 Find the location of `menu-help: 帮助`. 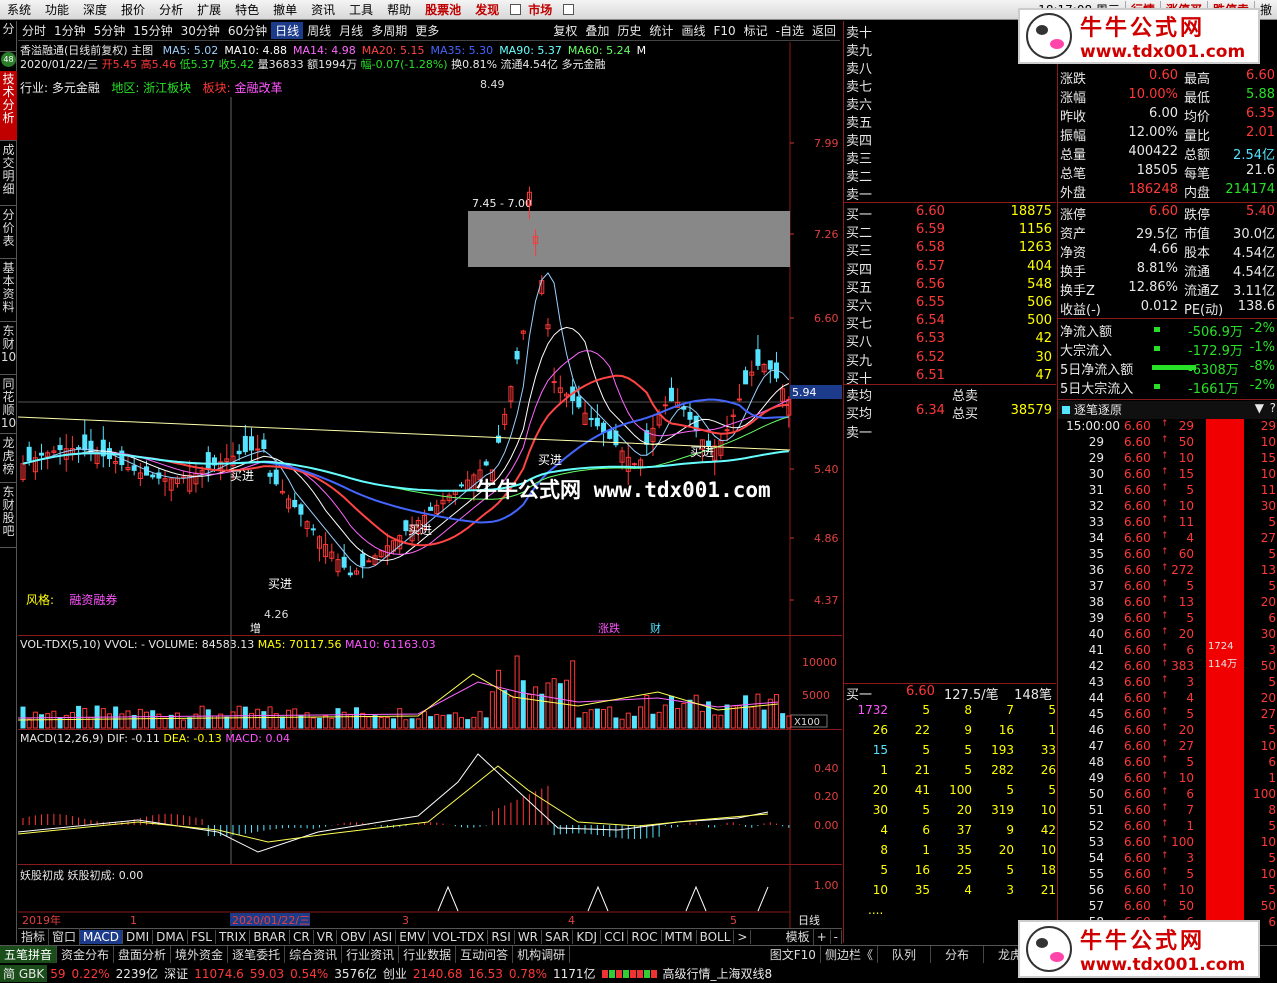

menu-help: 帮助 is located at coordinates (399, 9).